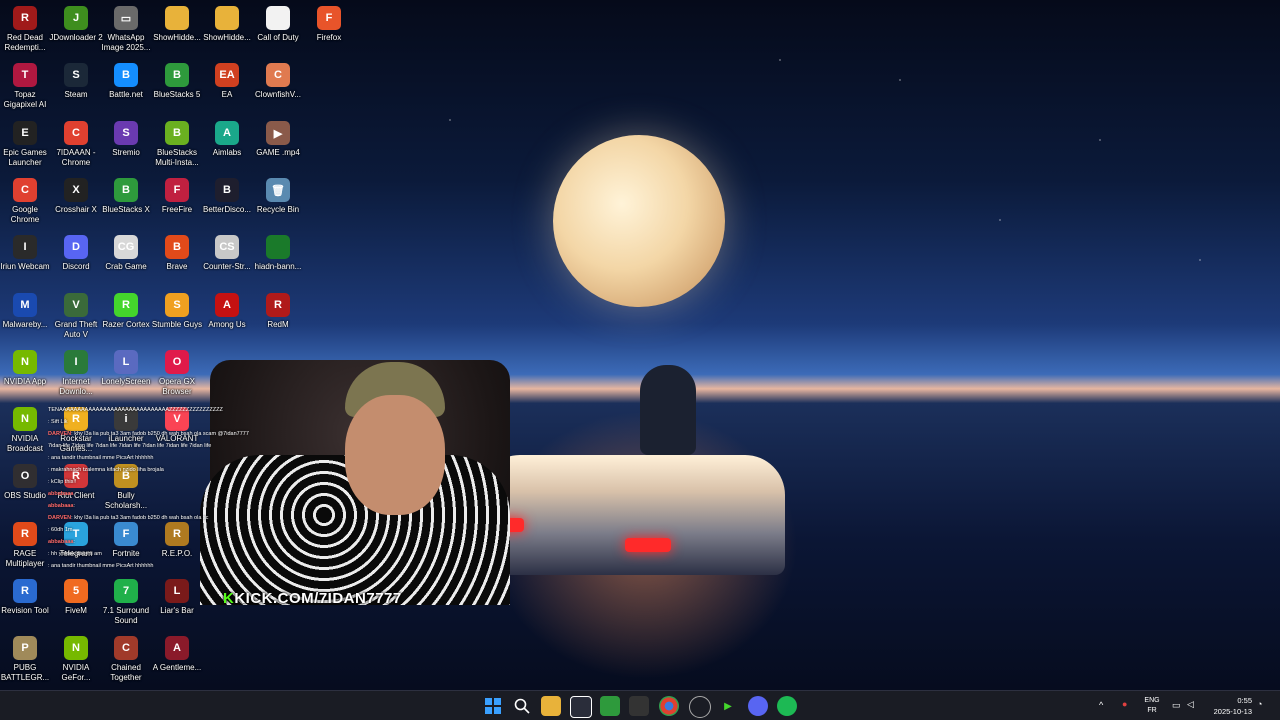 This screenshot has height=720, width=1280. I want to click on lonelyscreen-icon: L, so click(126, 362).